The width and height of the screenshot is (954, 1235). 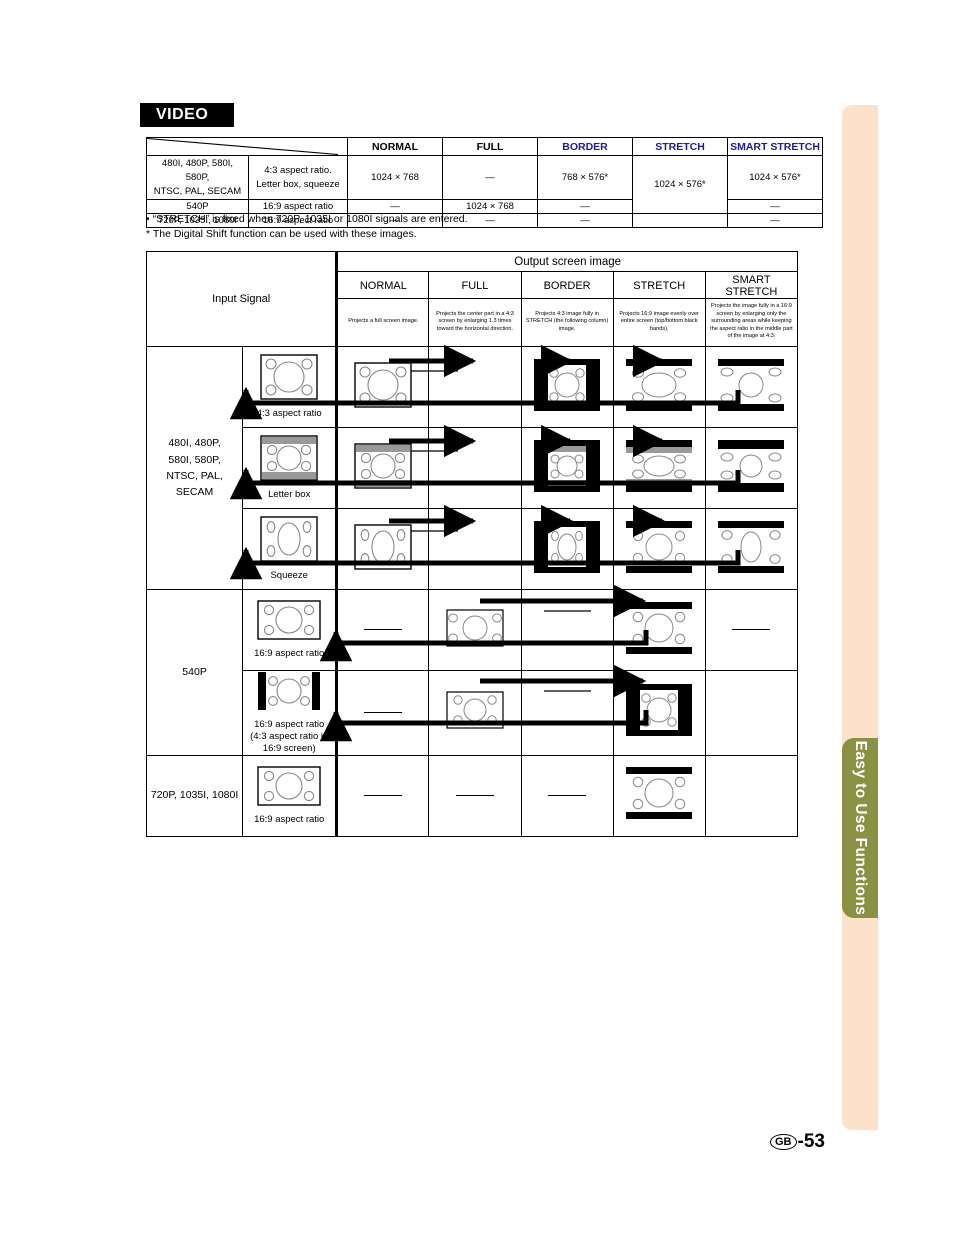 I want to click on screen-smart-4x3-icon, so click(x=751, y=384).